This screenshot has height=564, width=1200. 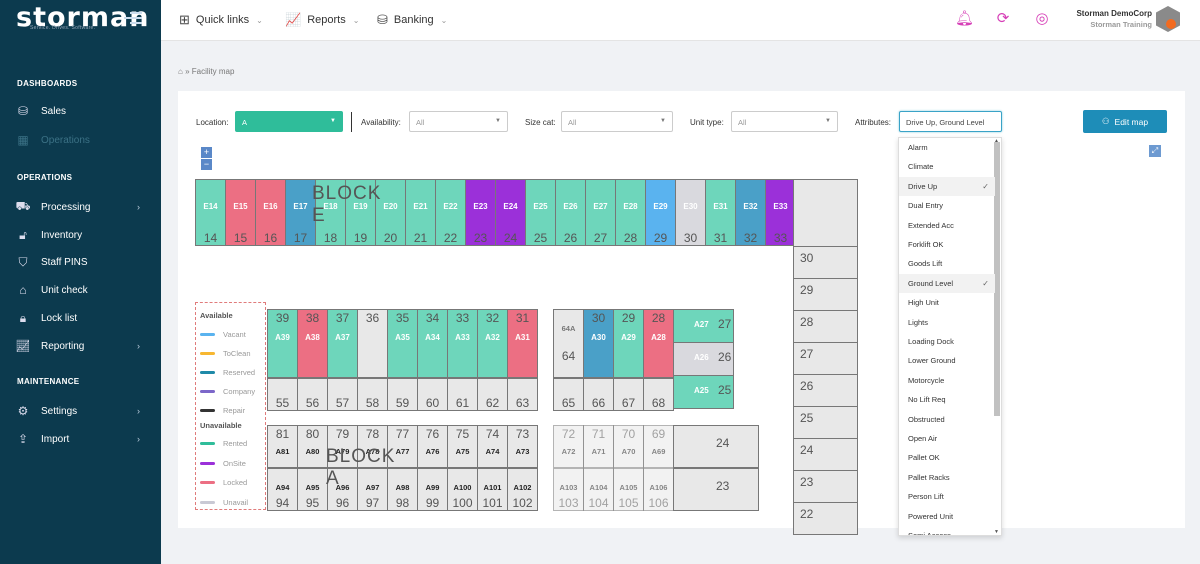 I want to click on hamburger-menu-icon, so click(x=133, y=19).